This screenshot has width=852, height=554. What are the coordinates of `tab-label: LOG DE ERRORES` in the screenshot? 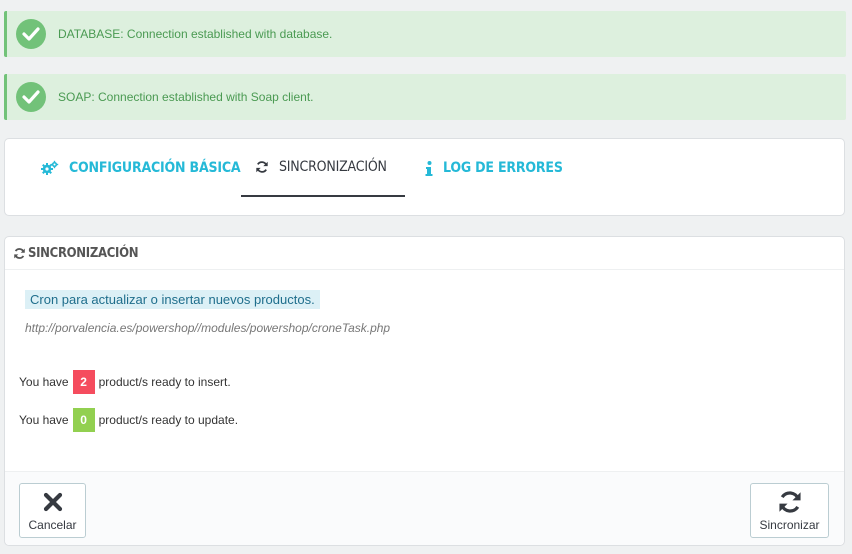 It's located at (503, 168).